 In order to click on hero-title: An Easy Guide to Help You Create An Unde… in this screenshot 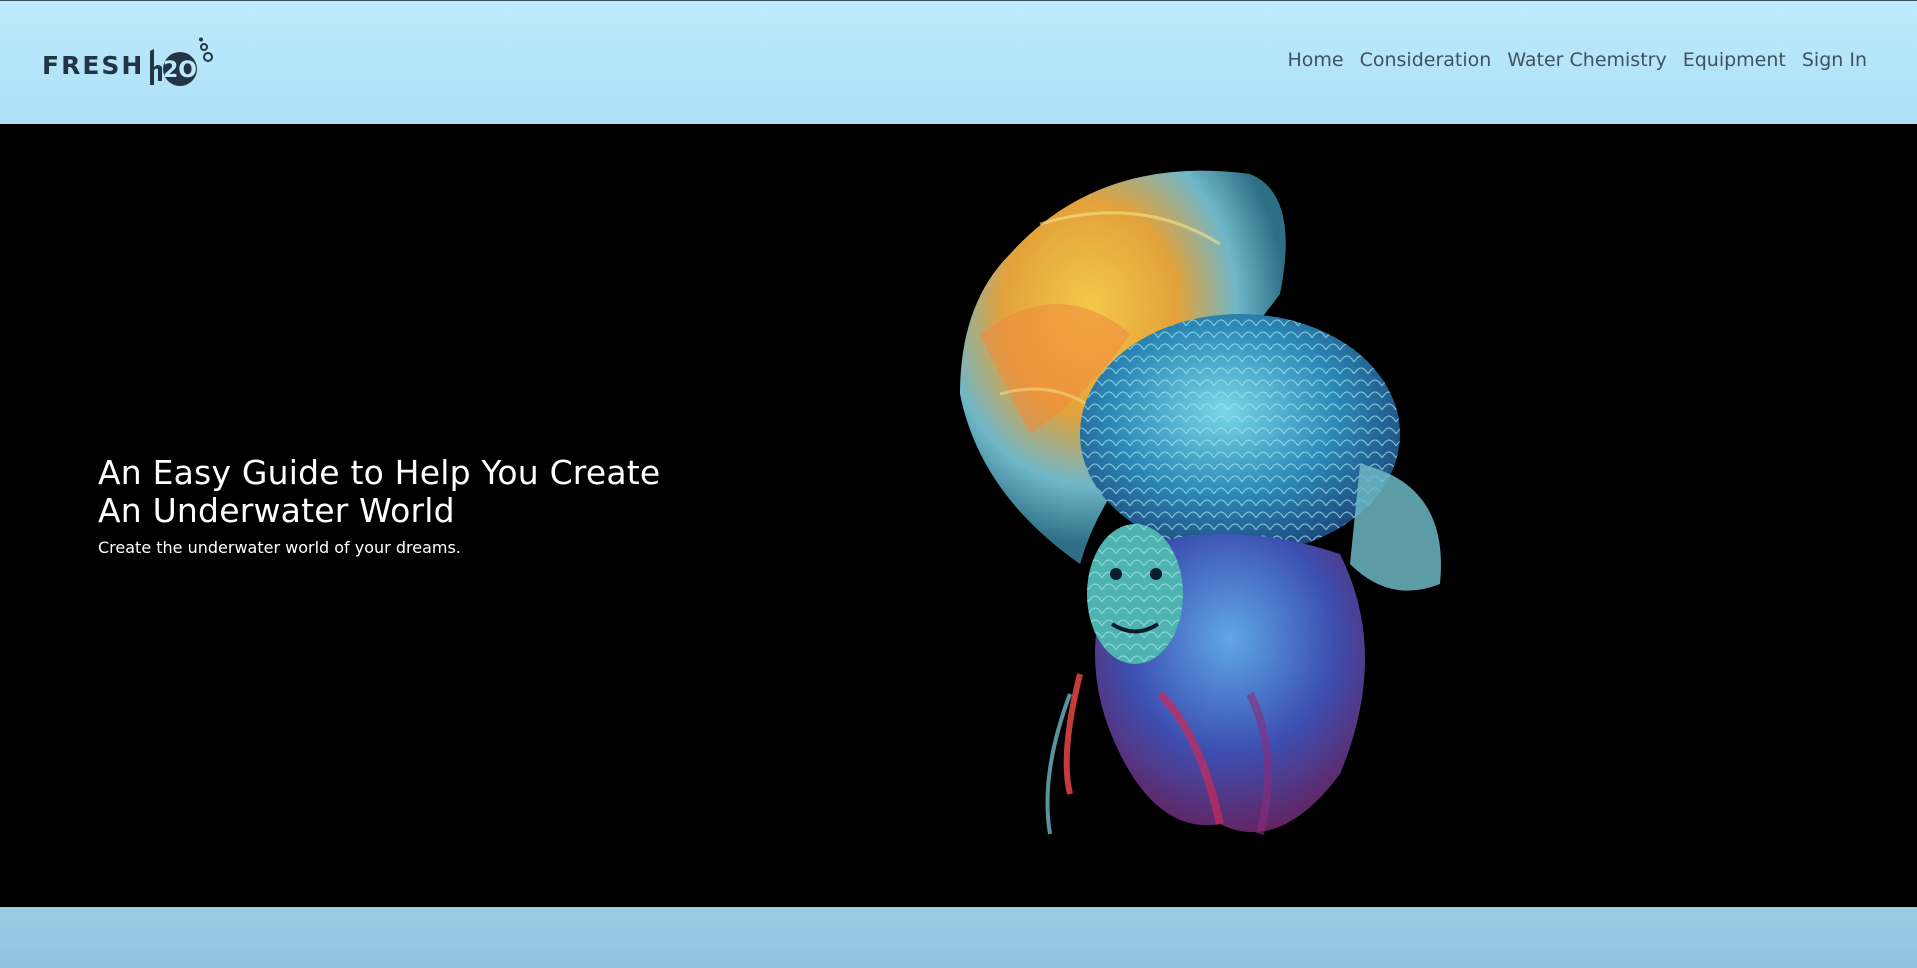, I will do `click(408, 492)`.